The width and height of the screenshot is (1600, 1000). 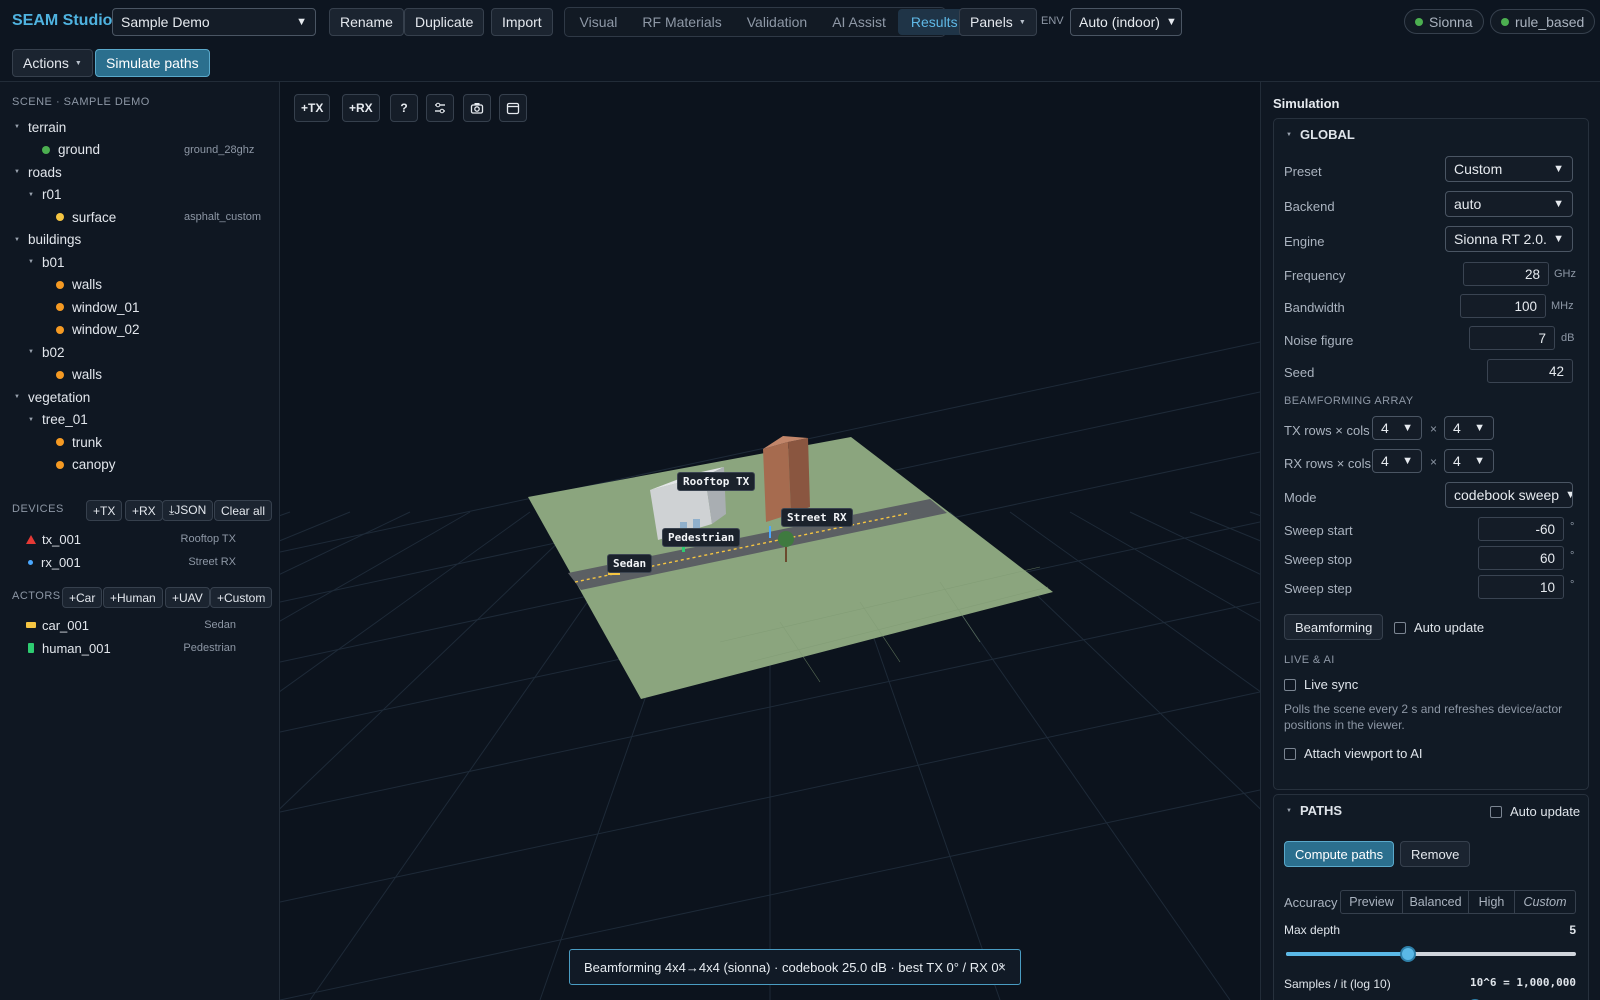 I want to click on remove-paths-button: Remove, so click(x=1435, y=854).